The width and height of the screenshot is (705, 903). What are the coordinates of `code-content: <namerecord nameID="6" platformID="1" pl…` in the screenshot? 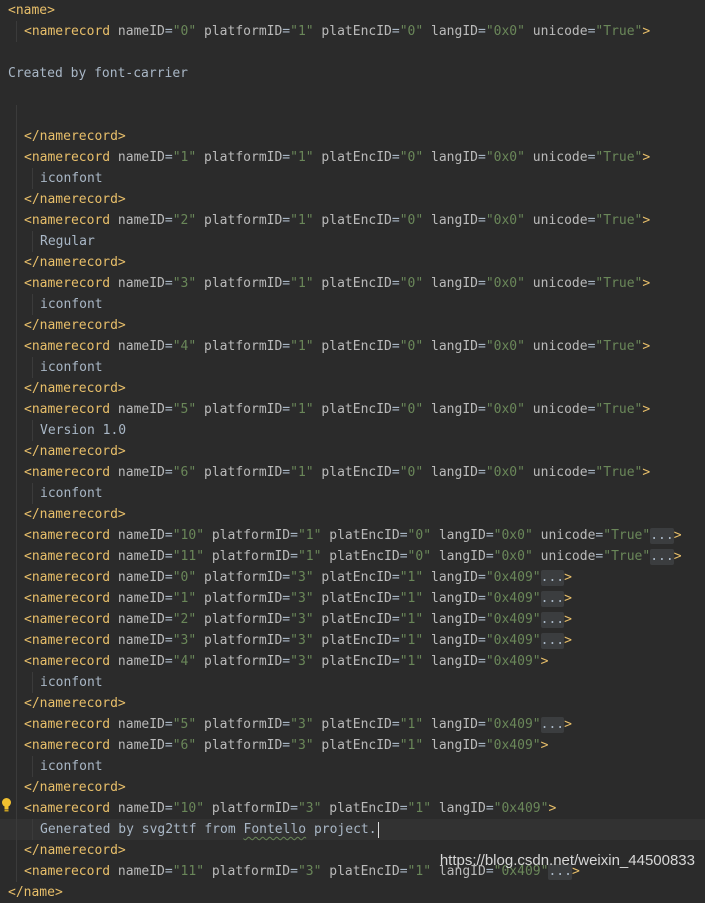 It's located at (337, 472).